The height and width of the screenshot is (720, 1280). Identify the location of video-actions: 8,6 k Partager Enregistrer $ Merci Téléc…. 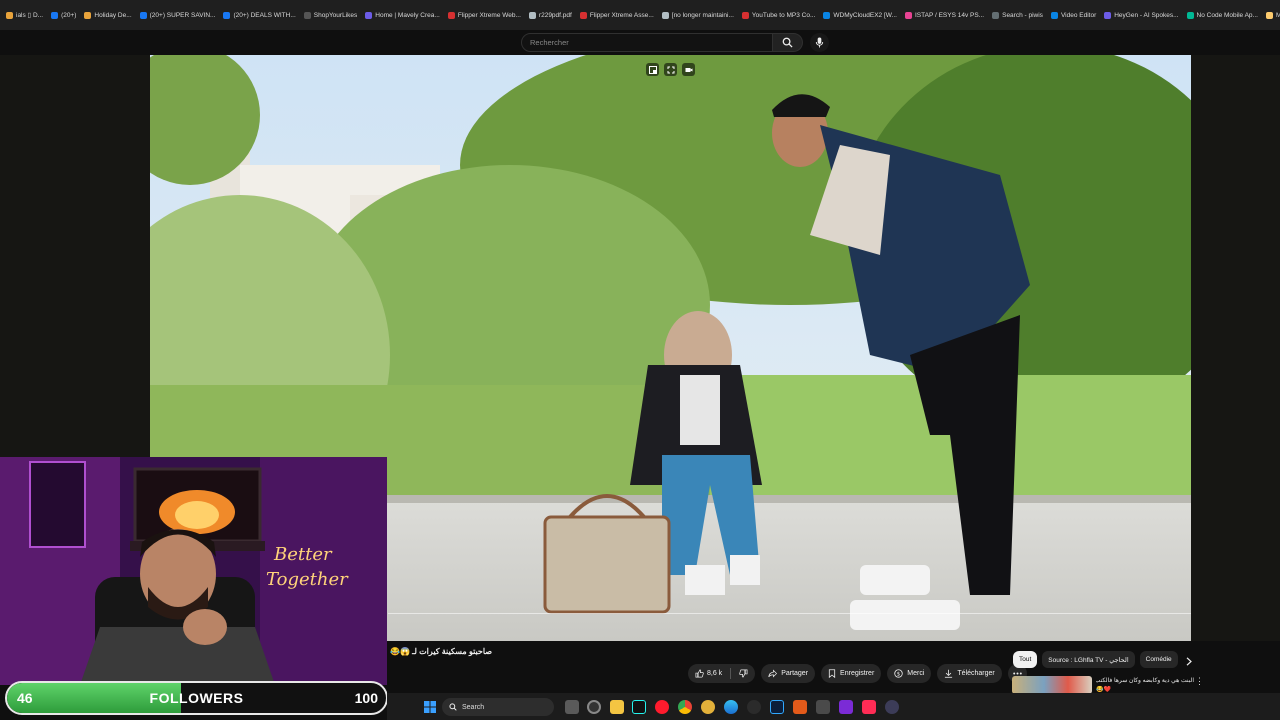
(857, 673).